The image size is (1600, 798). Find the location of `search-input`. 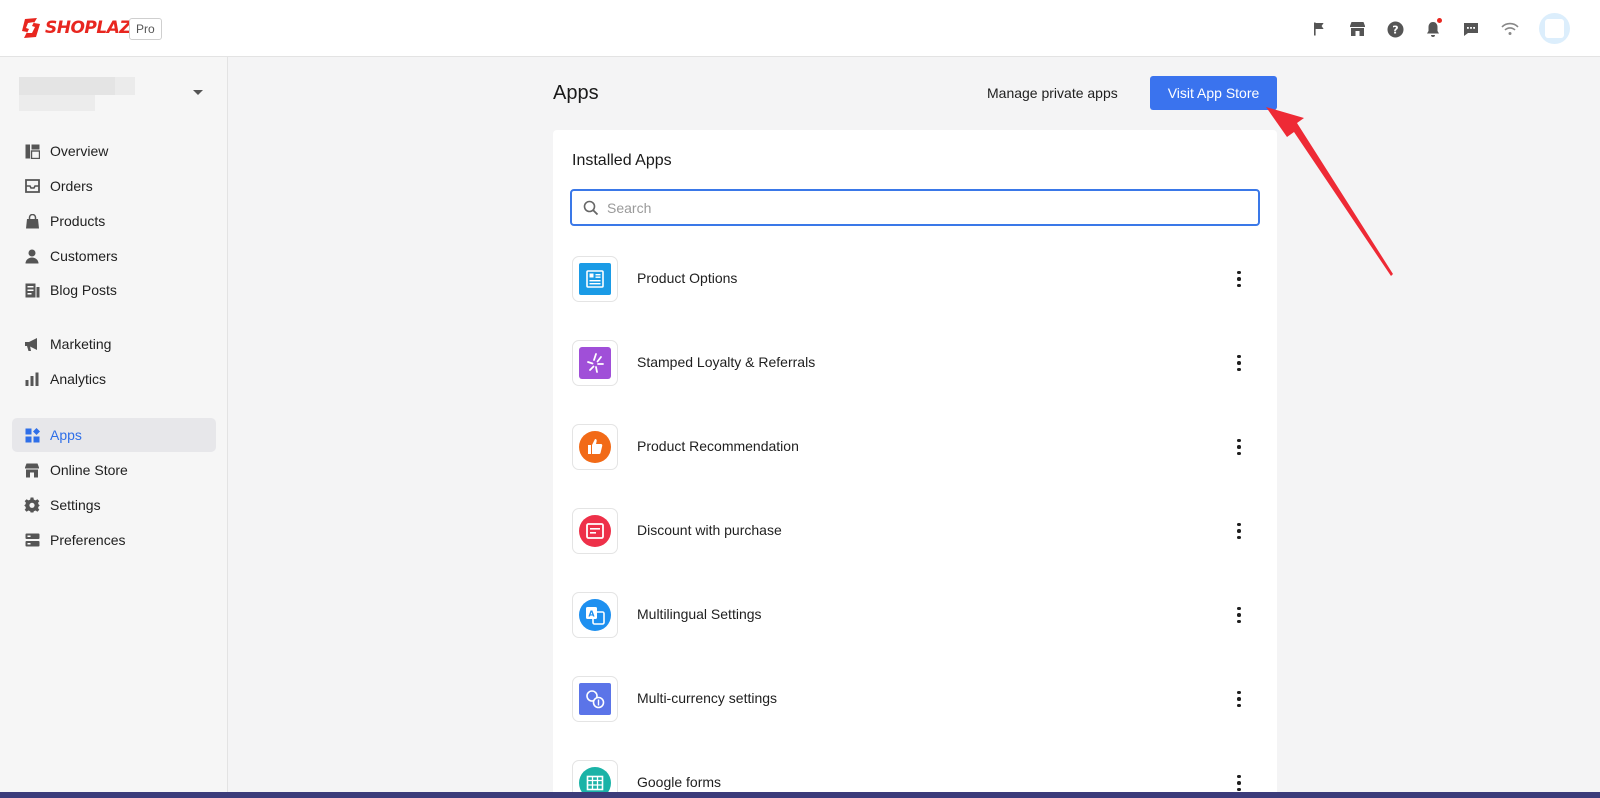

search-input is located at coordinates (927, 207).